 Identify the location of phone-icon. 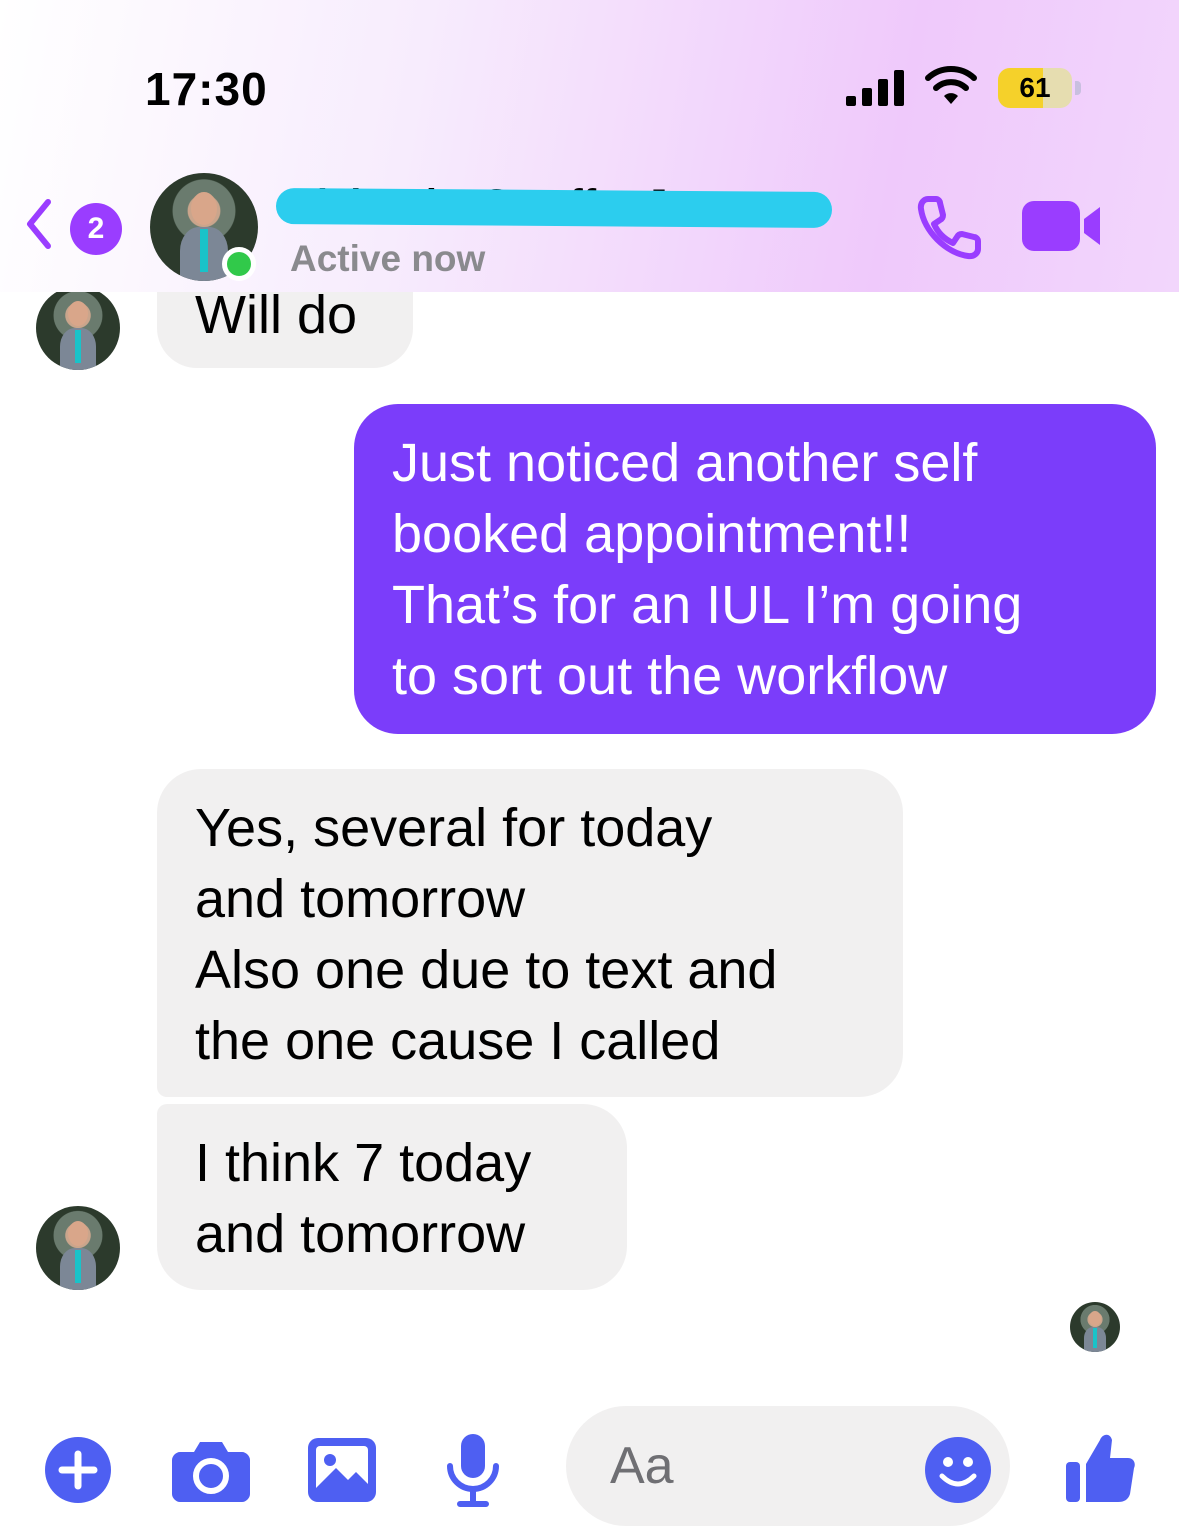
(949, 228).